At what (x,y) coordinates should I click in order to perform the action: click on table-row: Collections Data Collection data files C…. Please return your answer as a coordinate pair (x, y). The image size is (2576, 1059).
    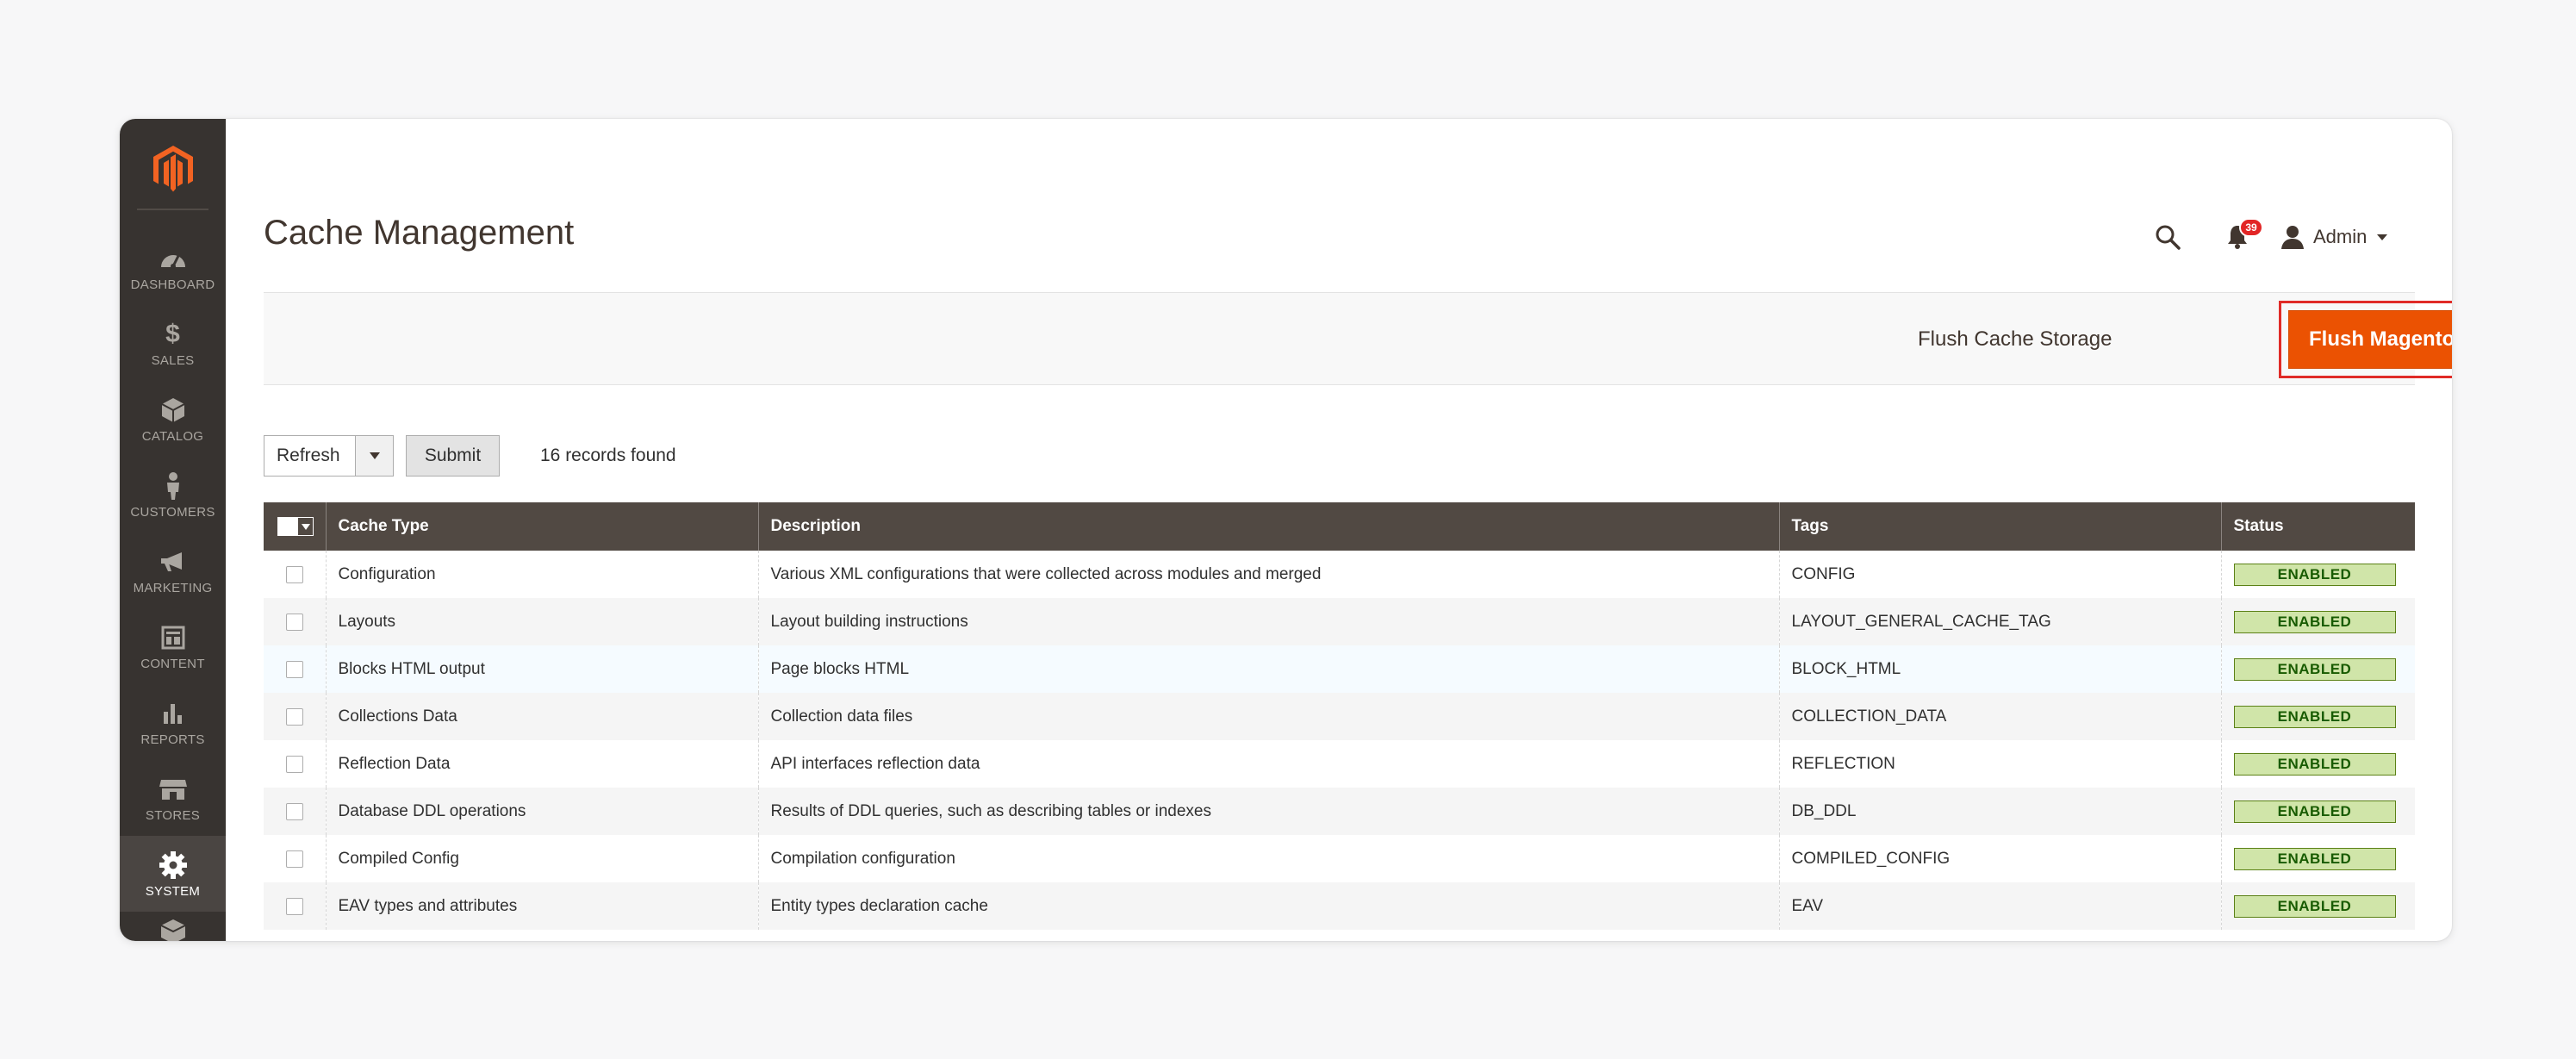
    Looking at the image, I should click on (1340, 717).